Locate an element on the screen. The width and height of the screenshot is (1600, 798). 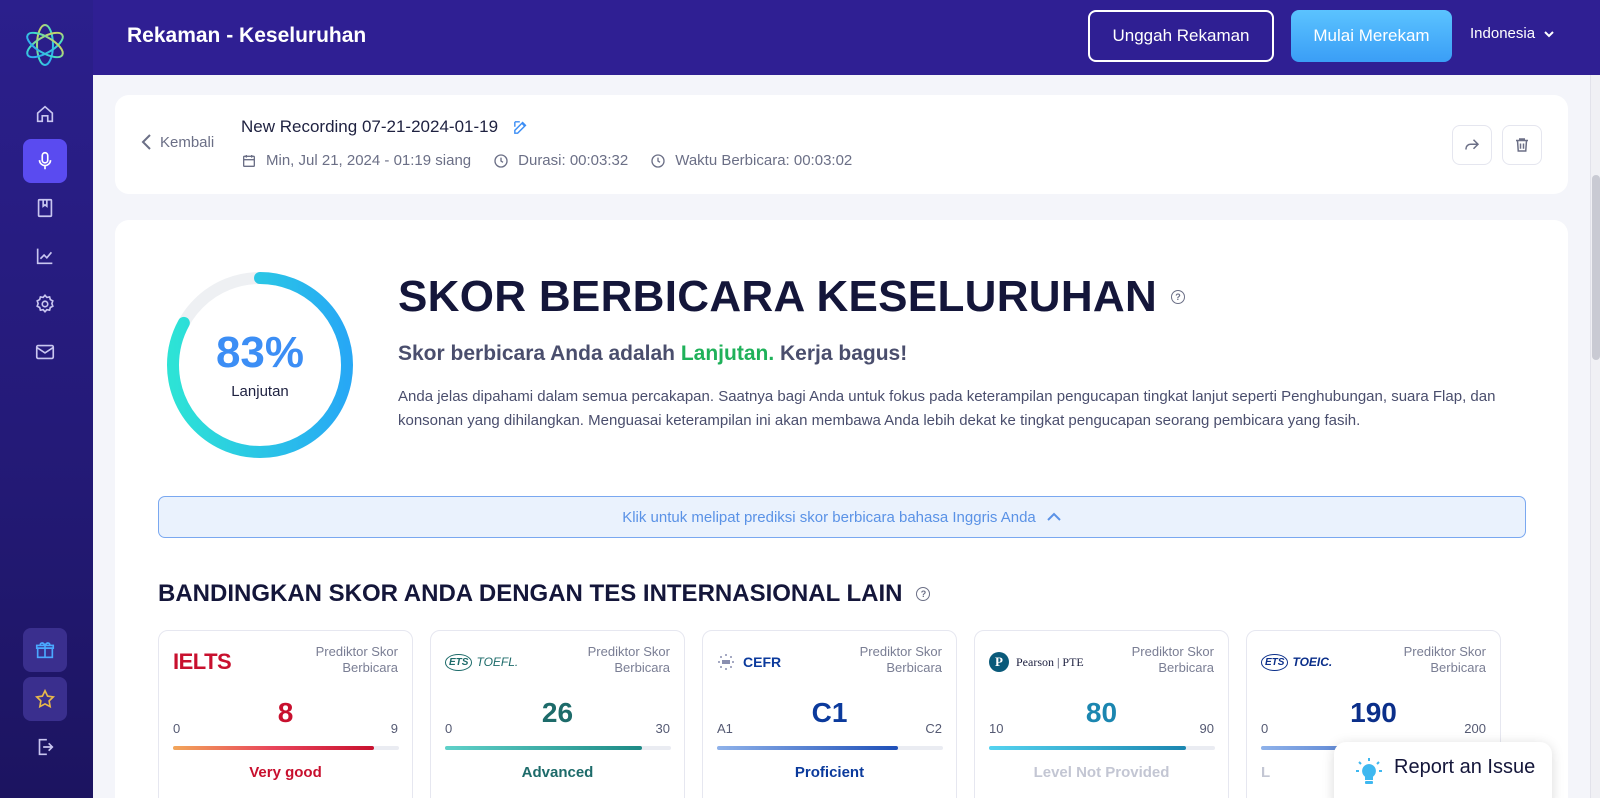
sidebar-item-messages is located at coordinates (45, 352).